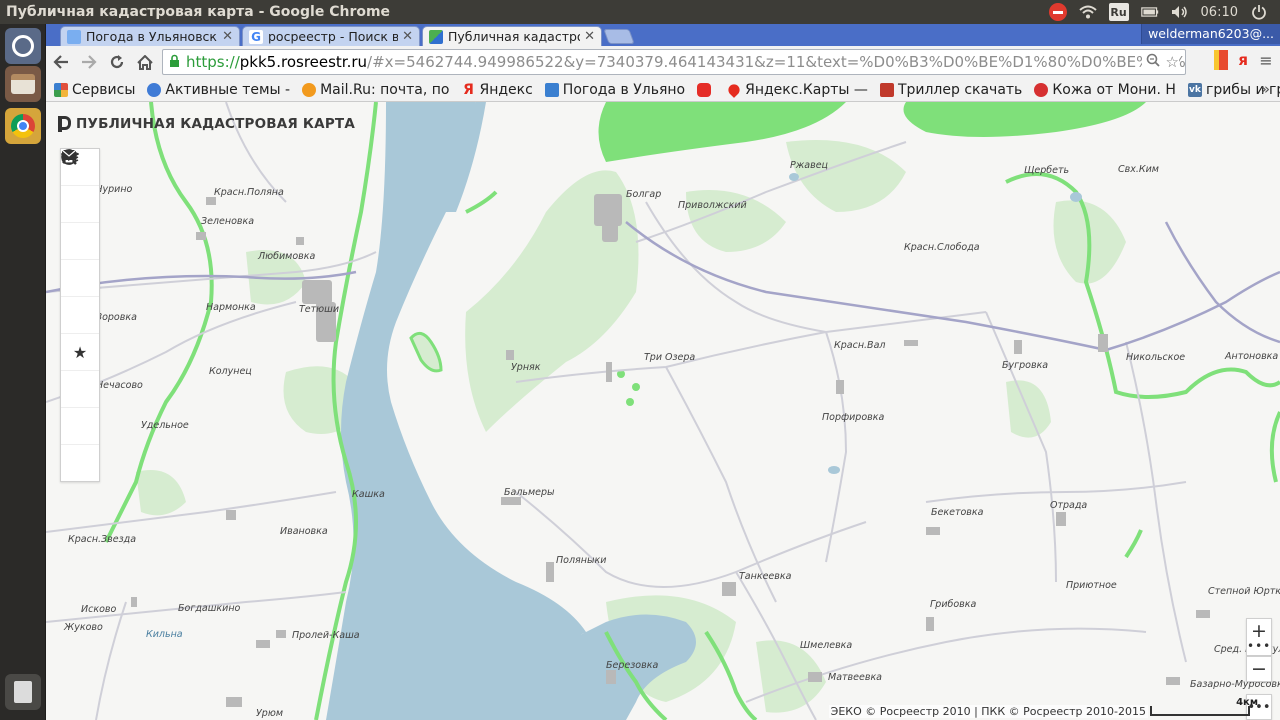 Image resolution: width=1280 pixels, height=720 pixels. I want to click on ubuntu-dash-icon, so click(23, 46).